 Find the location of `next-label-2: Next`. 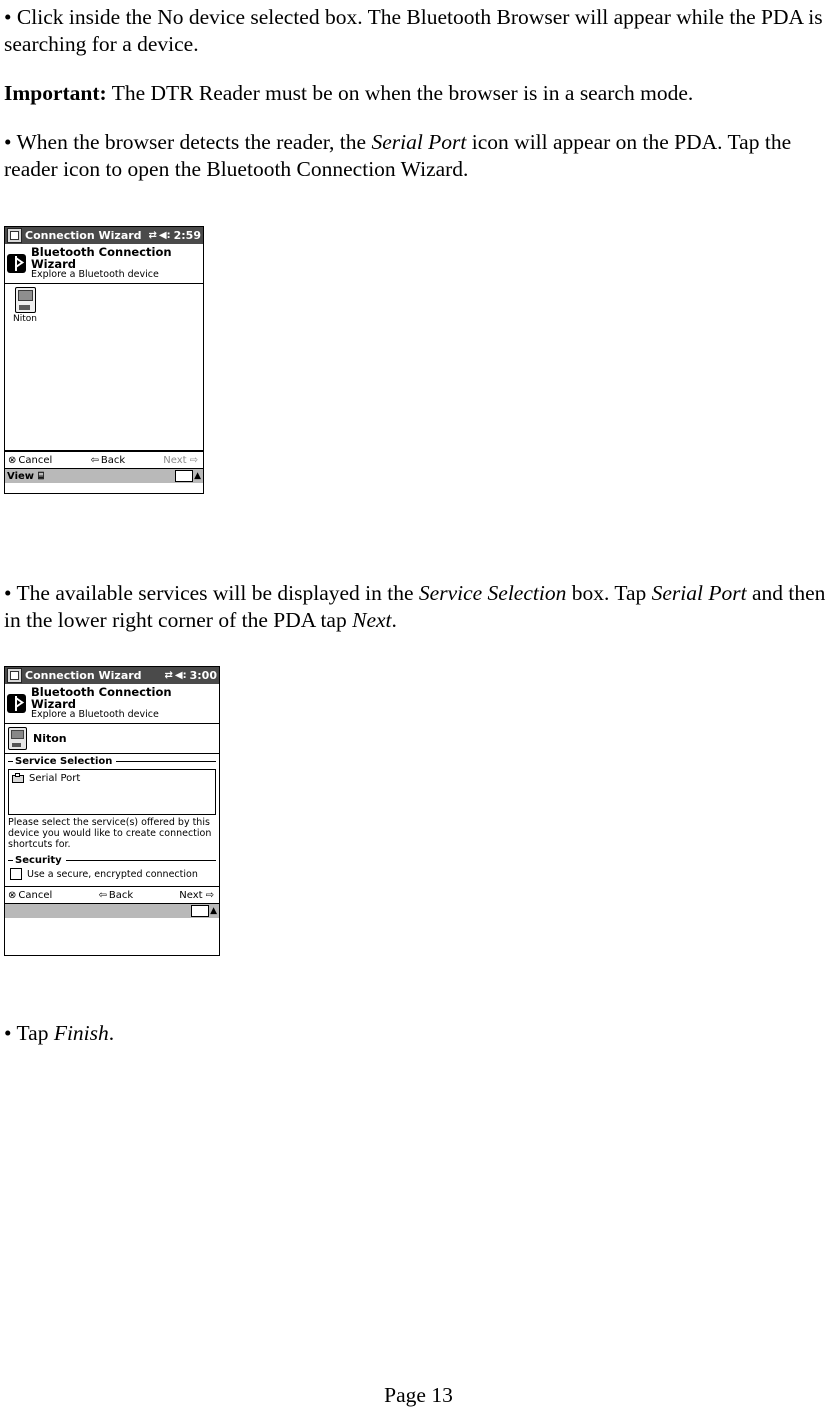

next-label-2: Next is located at coordinates (191, 895).